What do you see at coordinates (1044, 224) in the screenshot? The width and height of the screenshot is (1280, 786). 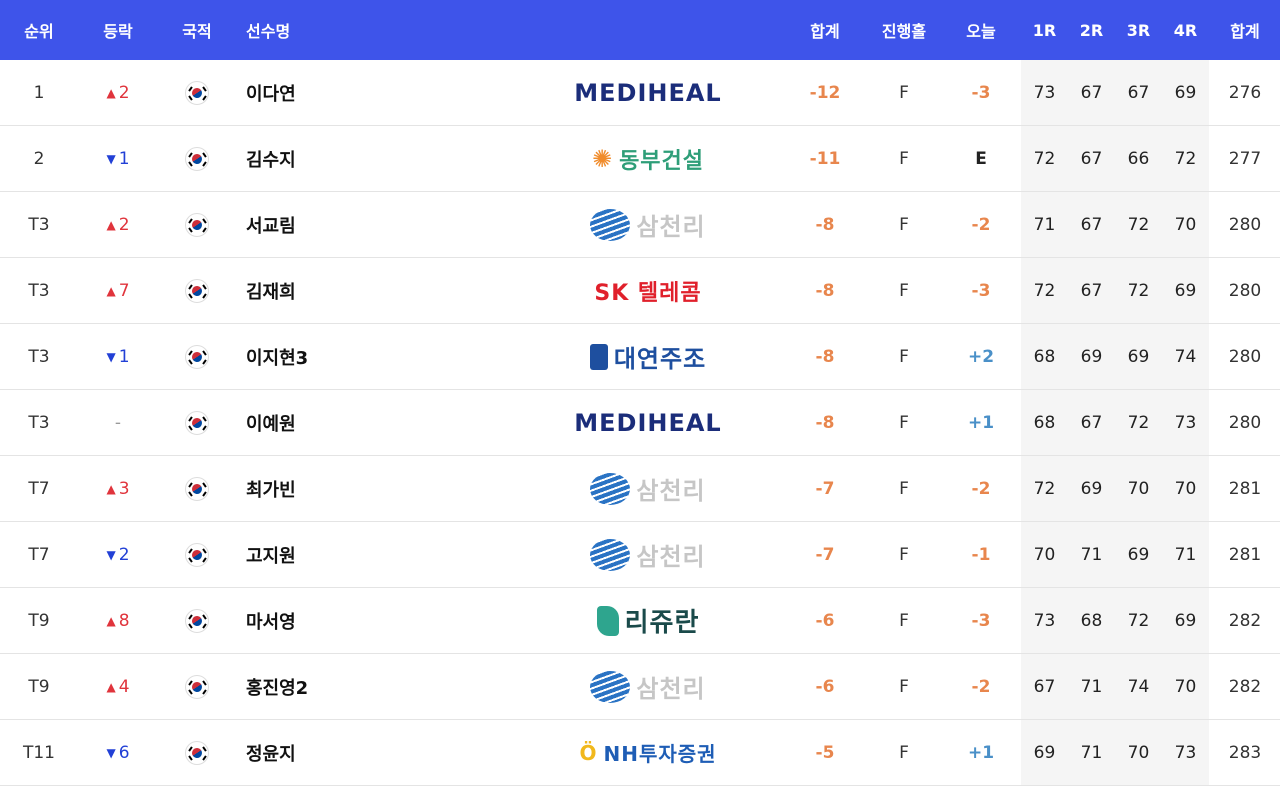 I see `round1-score: 71` at bounding box center [1044, 224].